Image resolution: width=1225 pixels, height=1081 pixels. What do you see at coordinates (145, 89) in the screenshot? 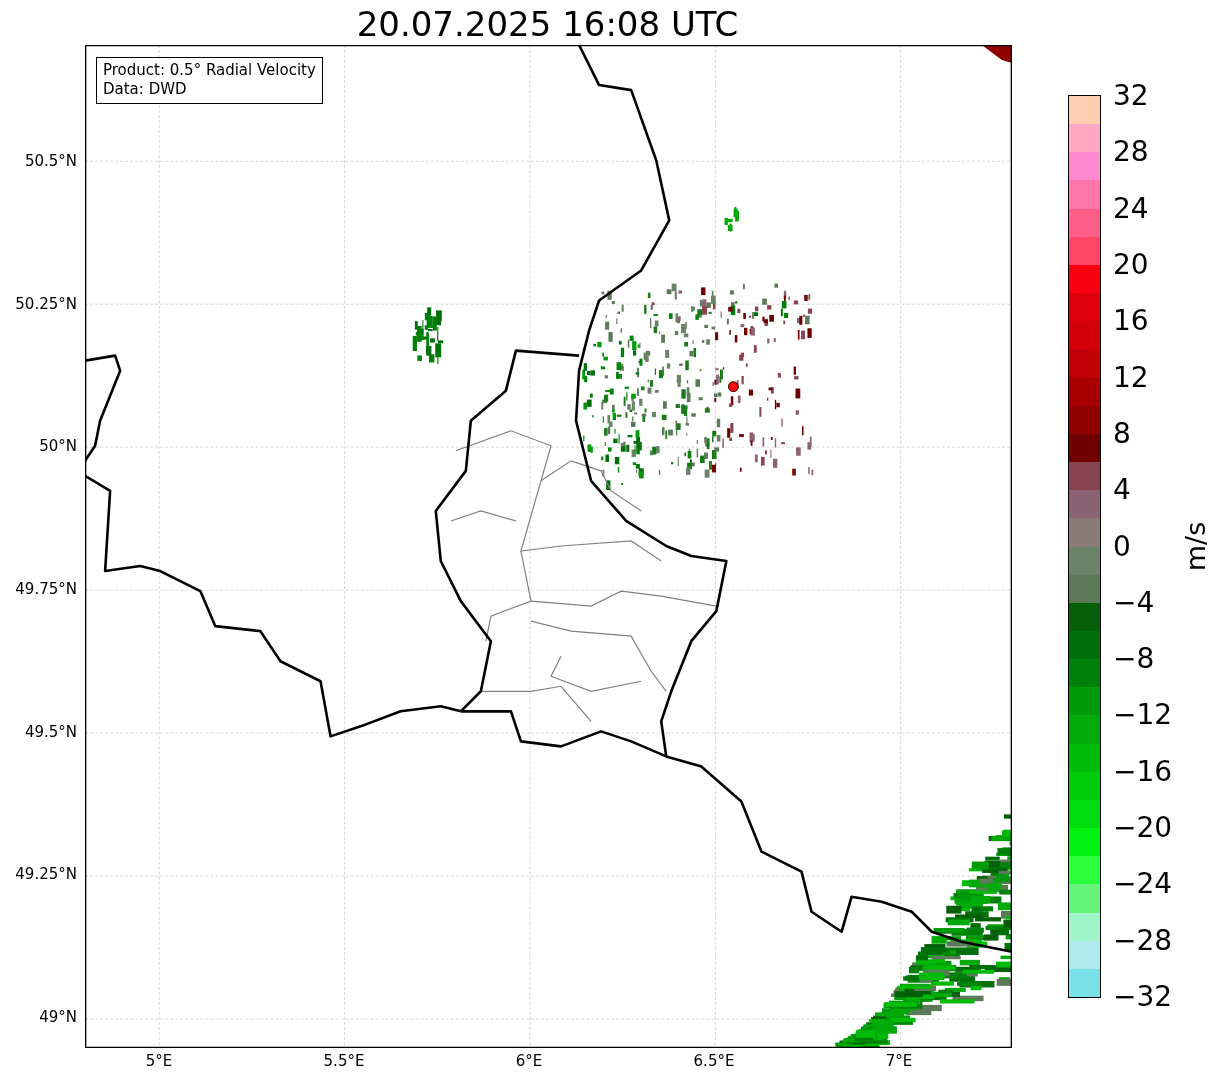
I see `info-text: Data: DWD` at bounding box center [145, 89].